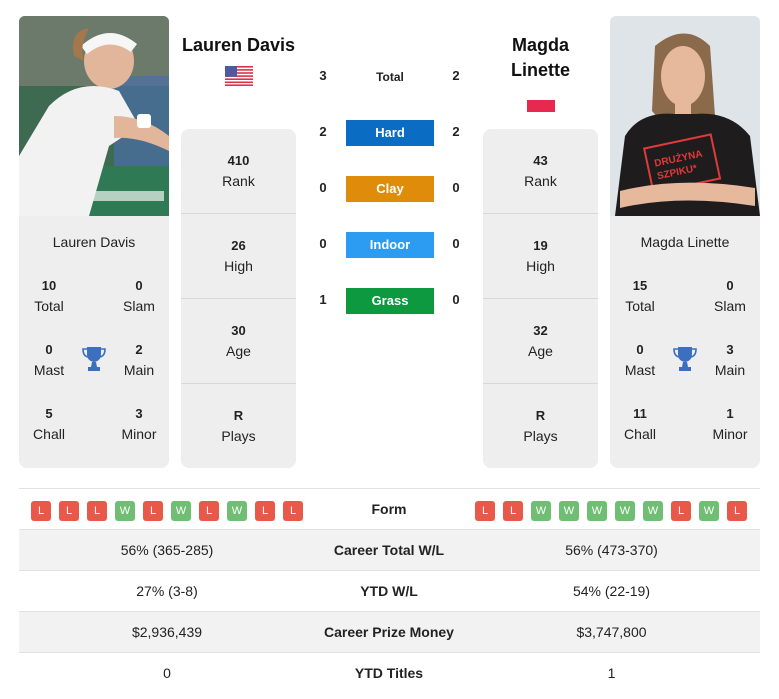  What do you see at coordinates (540, 341) in the screenshot?
I see `player2-age: 32 Age` at bounding box center [540, 341].